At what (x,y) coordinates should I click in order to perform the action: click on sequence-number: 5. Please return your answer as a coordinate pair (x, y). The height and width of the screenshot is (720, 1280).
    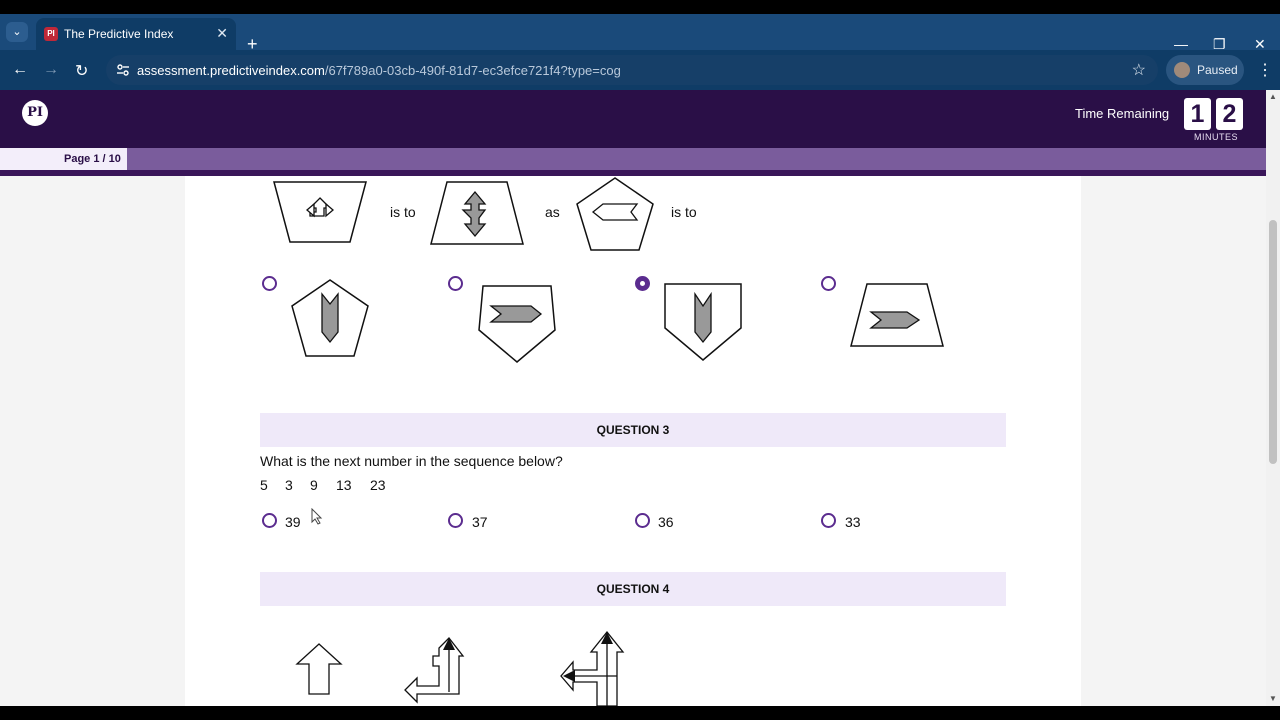
    Looking at the image, I should click on (264, 485).